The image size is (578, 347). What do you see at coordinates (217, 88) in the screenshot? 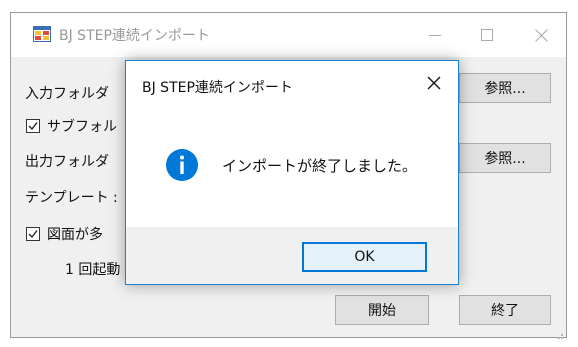
I see `dialog-title: BJ STEP連続インポート` at bounding box center [217, 88].